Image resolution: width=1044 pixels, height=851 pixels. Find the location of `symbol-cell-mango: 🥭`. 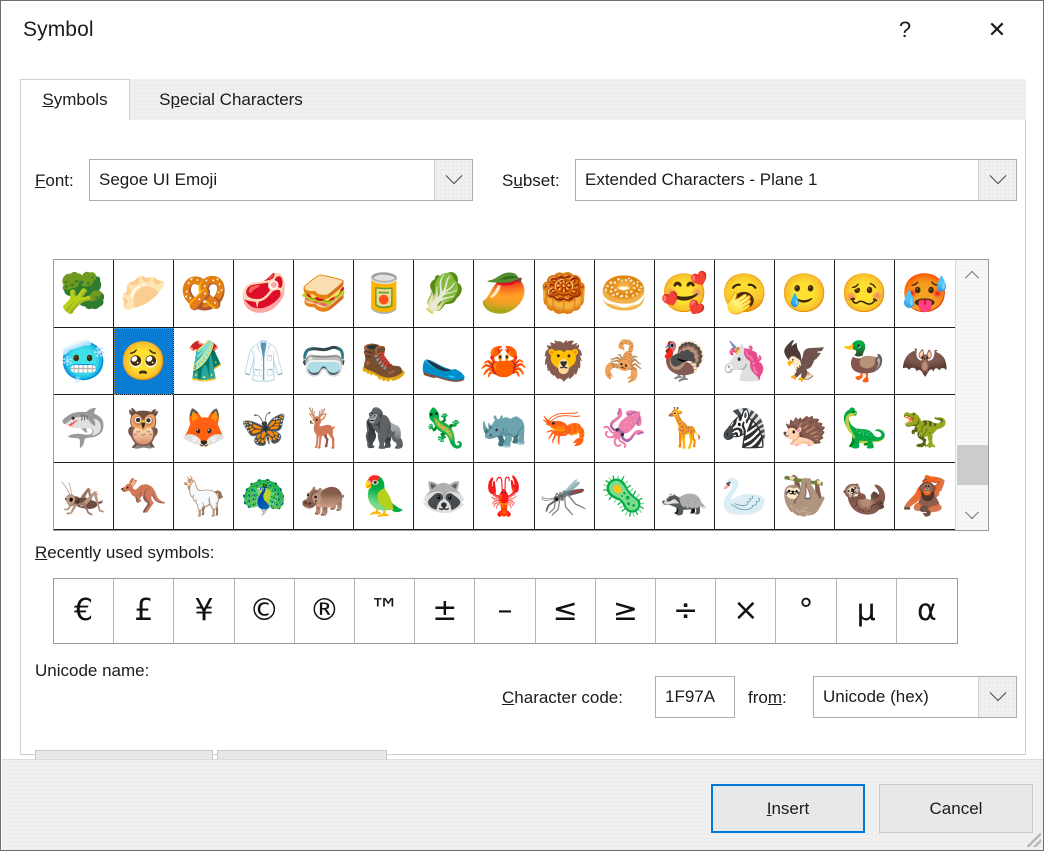

symbol-cell-mango: 🥭 is located at coordinates (504, 294).